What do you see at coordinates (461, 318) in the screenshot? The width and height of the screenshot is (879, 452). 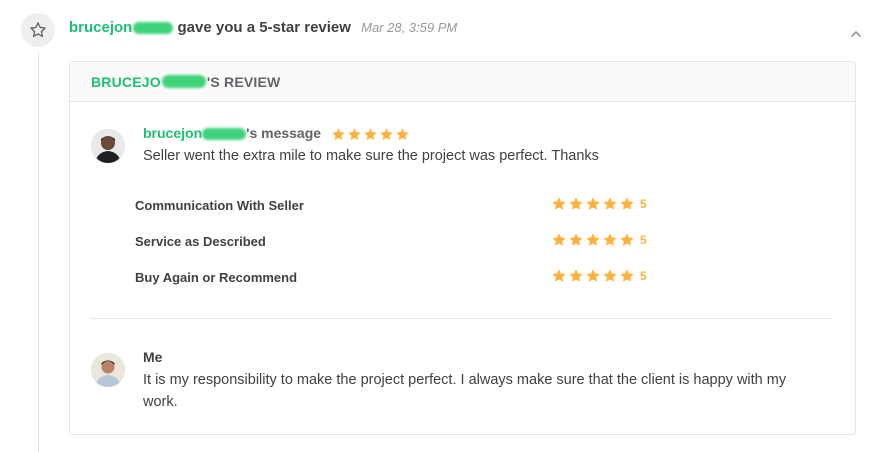 I see `section-divider` at bounding box center [461, 318].